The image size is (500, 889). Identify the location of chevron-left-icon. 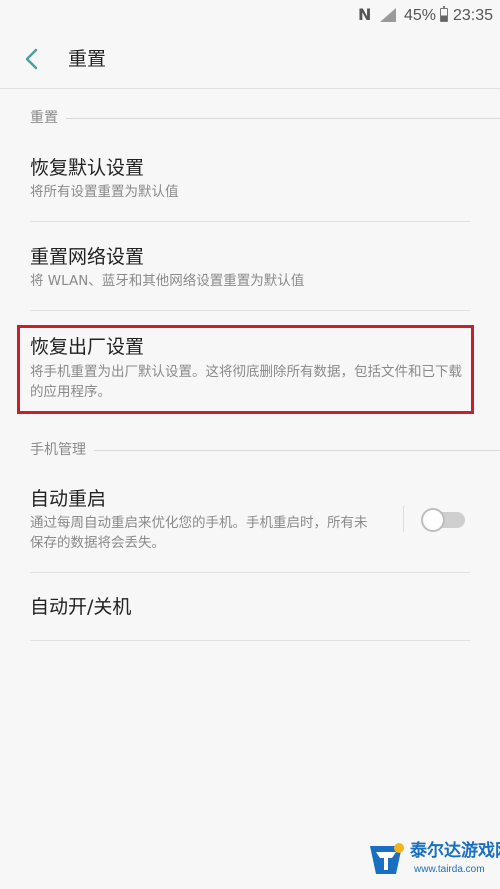
(31, 59).